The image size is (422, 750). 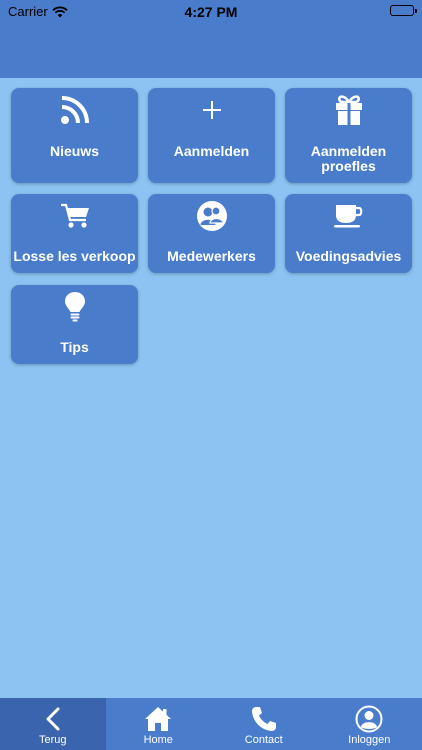 I want to click on tile-aanmelden: Aanmelden, so click(x=211, y=135).